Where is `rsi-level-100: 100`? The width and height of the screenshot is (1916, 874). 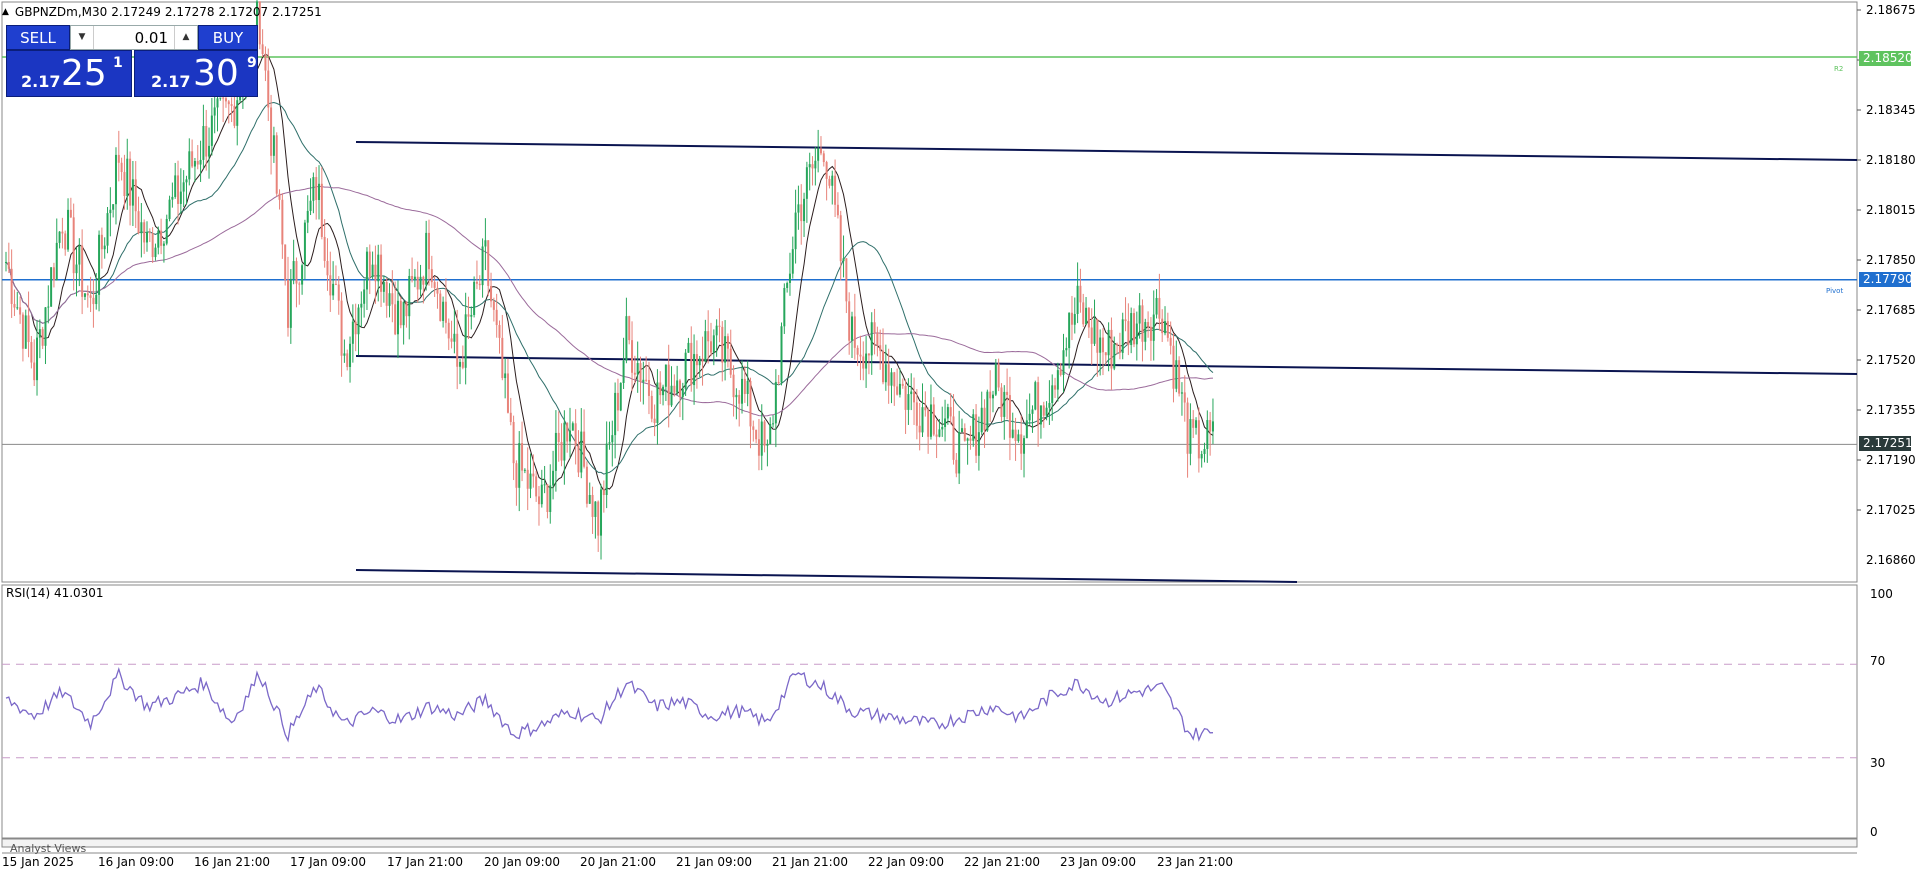
rsi-level-100: 100 is located at coordinates (1881, 594).